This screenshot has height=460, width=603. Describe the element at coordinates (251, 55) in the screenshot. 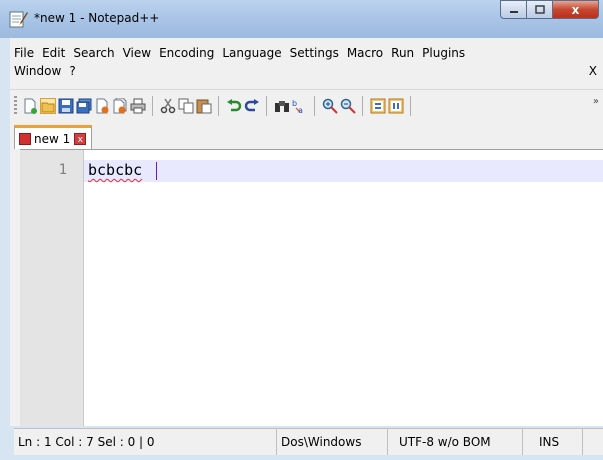

I see `menu-language: Language` at that location.